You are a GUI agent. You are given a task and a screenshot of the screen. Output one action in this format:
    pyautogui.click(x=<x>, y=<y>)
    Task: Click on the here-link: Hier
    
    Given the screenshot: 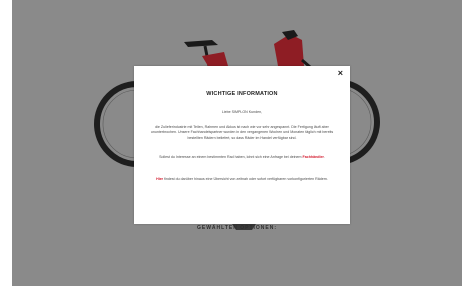 What is the action you would take?
    pyautogui.click(x=159, y=179)
    